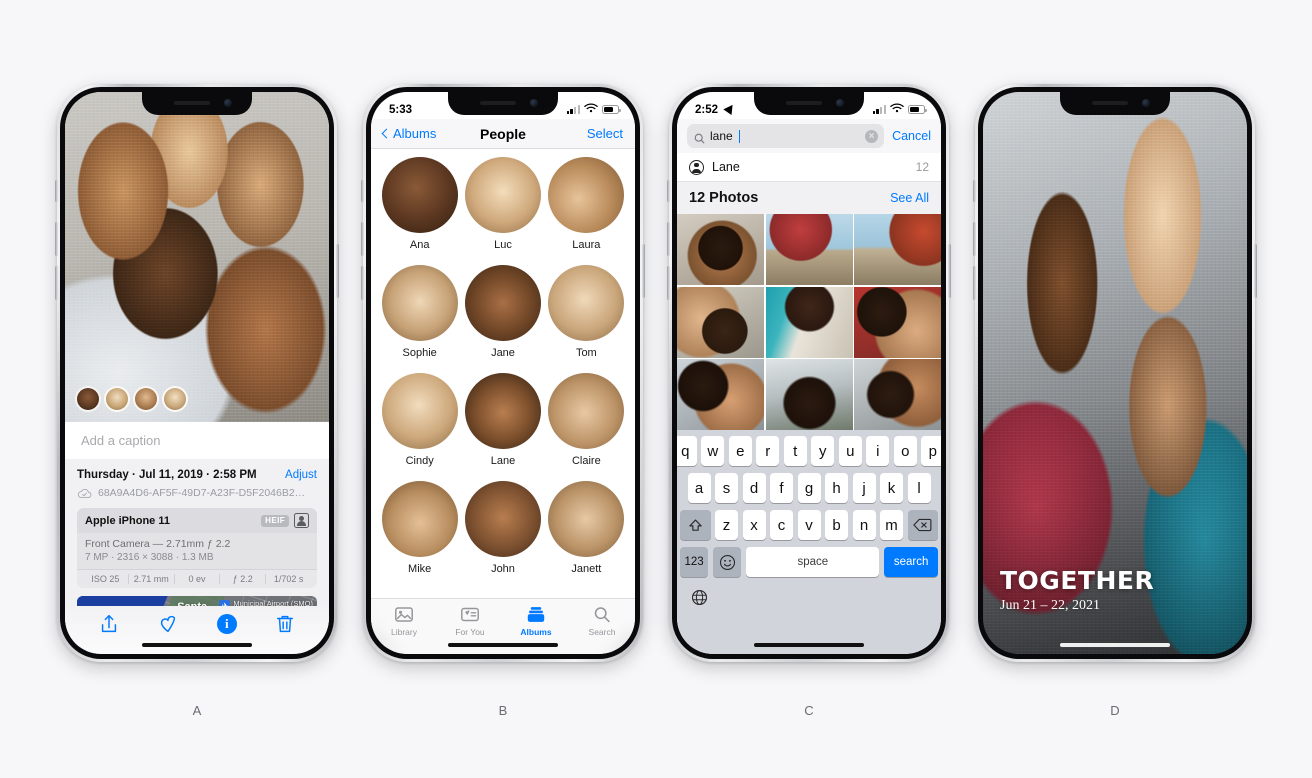 This screenshot has width=1312, height=778. Describe the element at coordinates (694, 562) in the screenshot. I see `numbers-key: 123` at that location.